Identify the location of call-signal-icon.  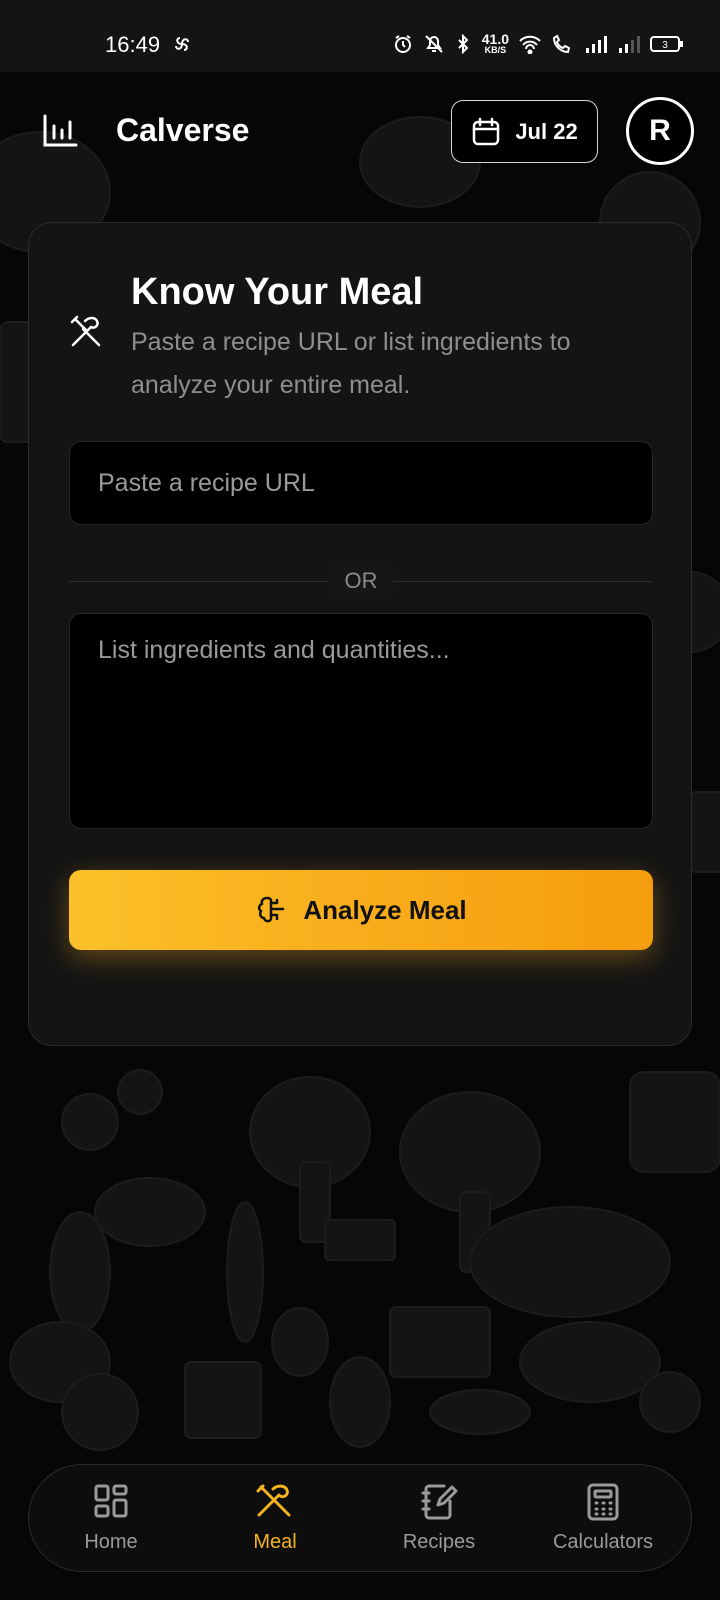
(561, 43).